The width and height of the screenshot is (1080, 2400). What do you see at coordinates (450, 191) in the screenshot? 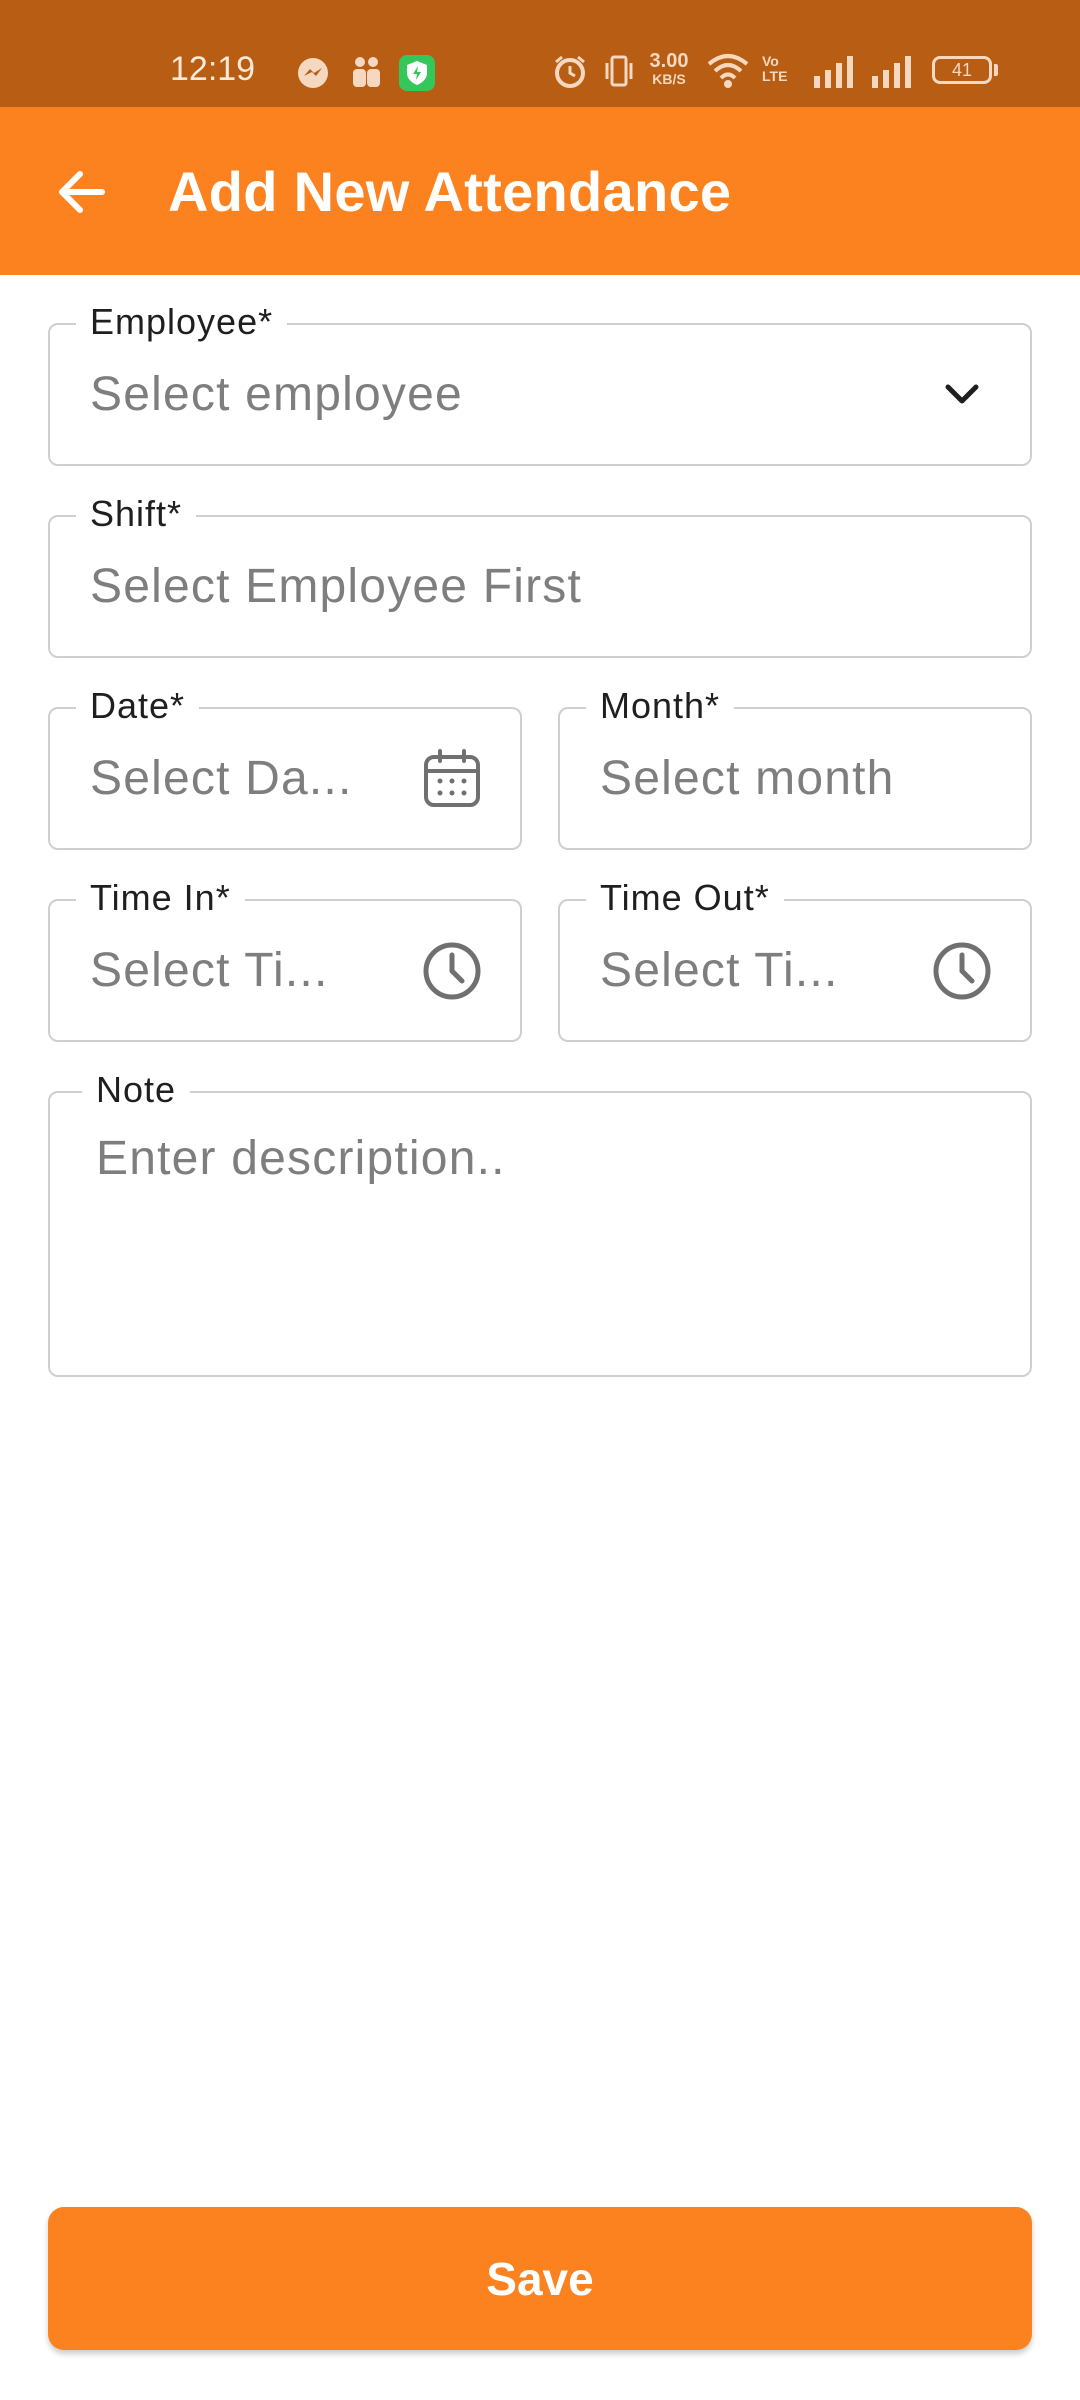
I see `page-title: Add New Attendance` at bounding box center [450, 191].